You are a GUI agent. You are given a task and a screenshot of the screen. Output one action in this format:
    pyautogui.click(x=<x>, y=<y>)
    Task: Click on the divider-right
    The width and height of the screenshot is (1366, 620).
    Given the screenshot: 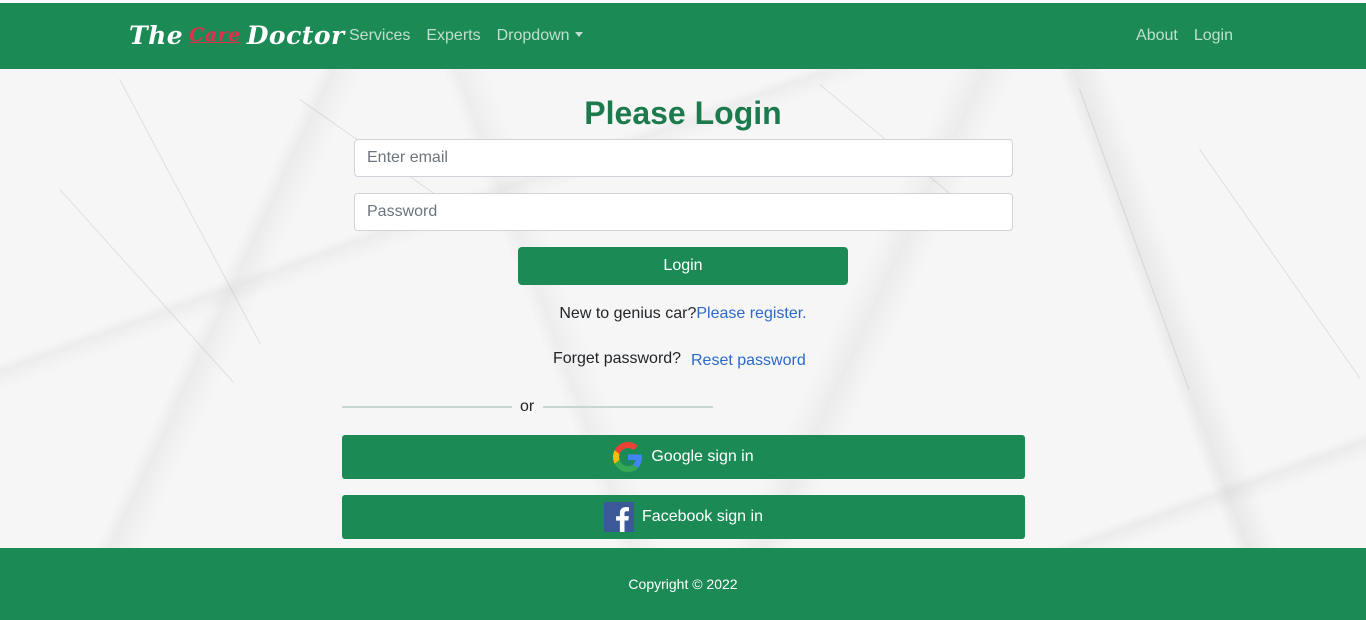 What is the action you would take?
    pyautogui.click(x=628, y=407)
    